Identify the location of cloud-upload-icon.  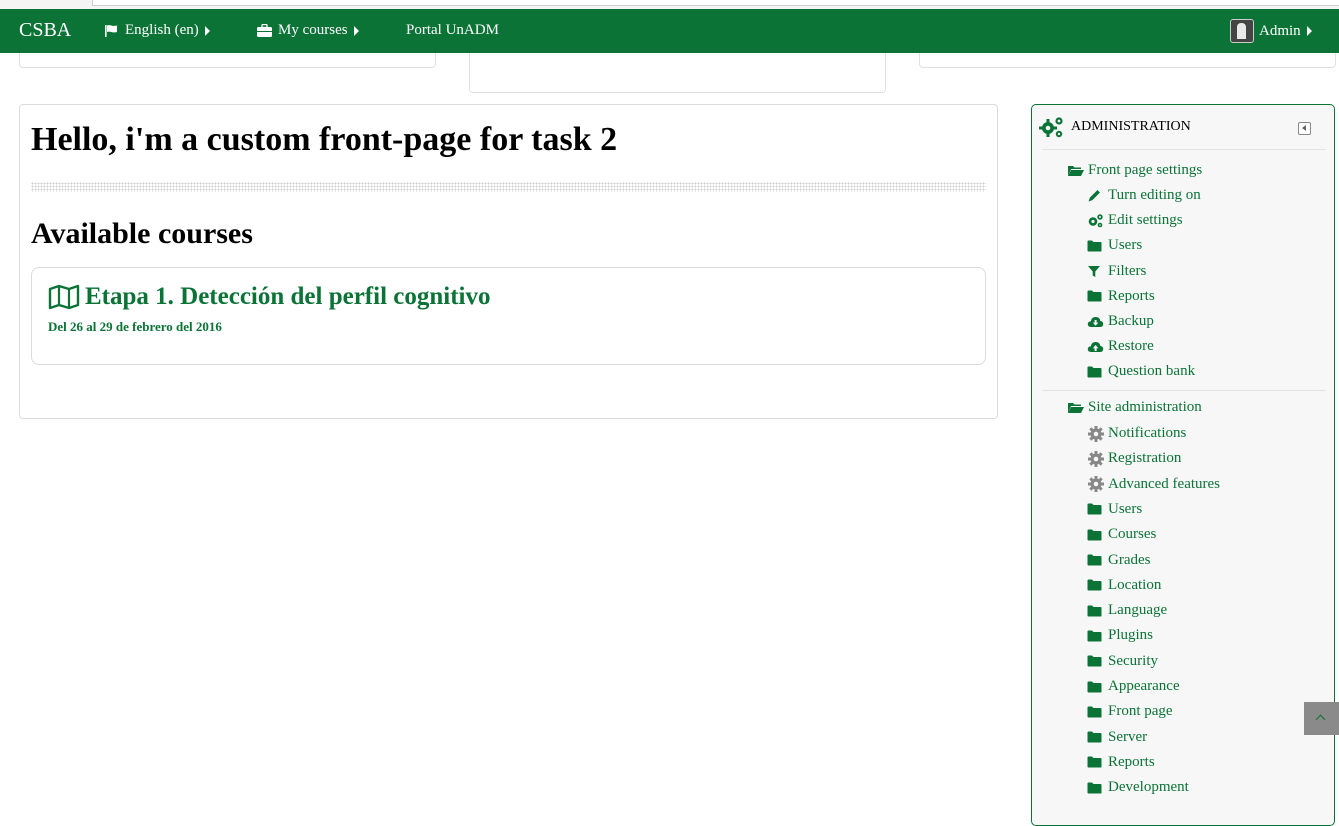
(1096, 347).